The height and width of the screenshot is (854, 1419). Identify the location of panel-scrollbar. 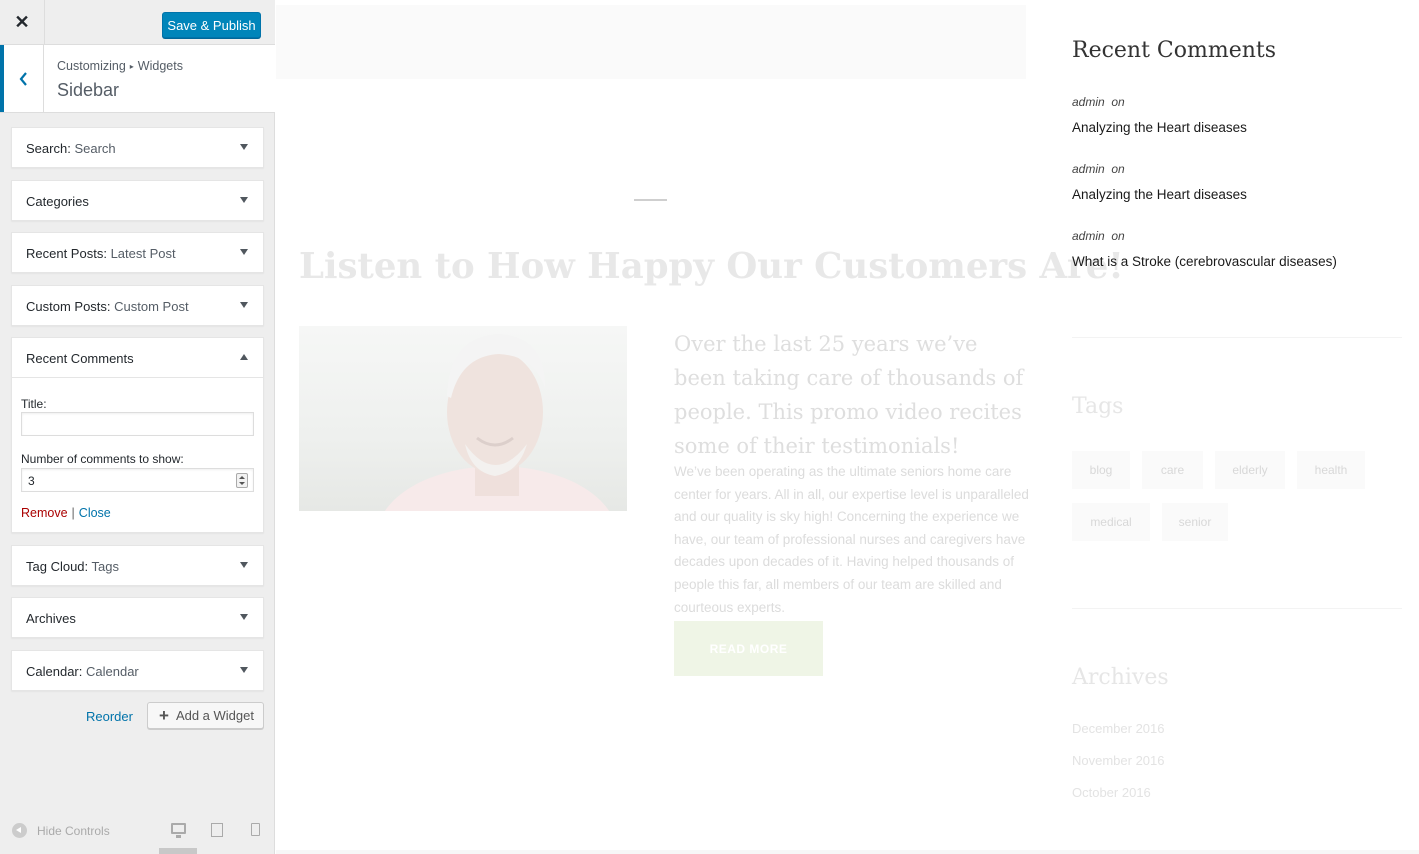
(178, 851).